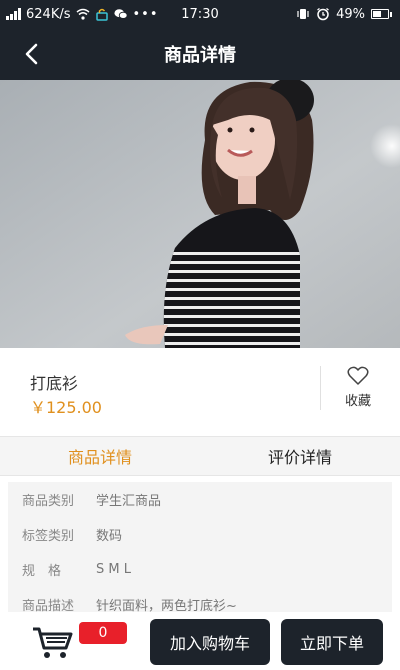 The height and width of the screenshot is (670, 400). Describe the element at coordinates (103, 633) in the screenshot. I see `cart-count-badge: 0` at that location.